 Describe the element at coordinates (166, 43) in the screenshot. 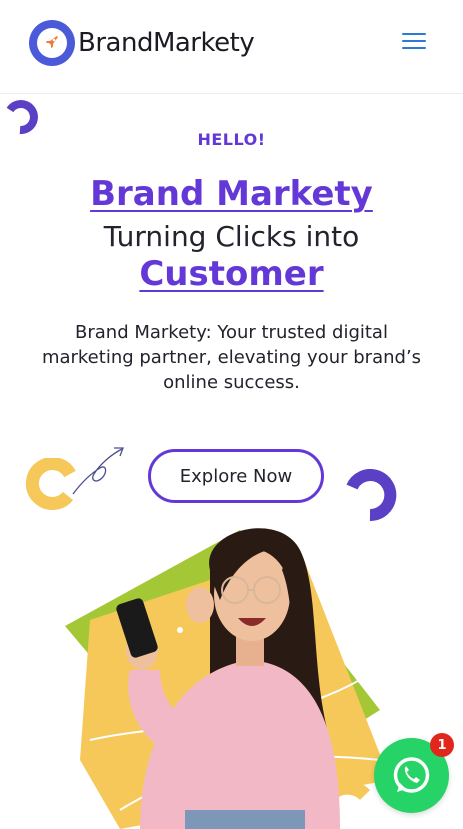

I see `logo-text: BrandMarkety` at that location.